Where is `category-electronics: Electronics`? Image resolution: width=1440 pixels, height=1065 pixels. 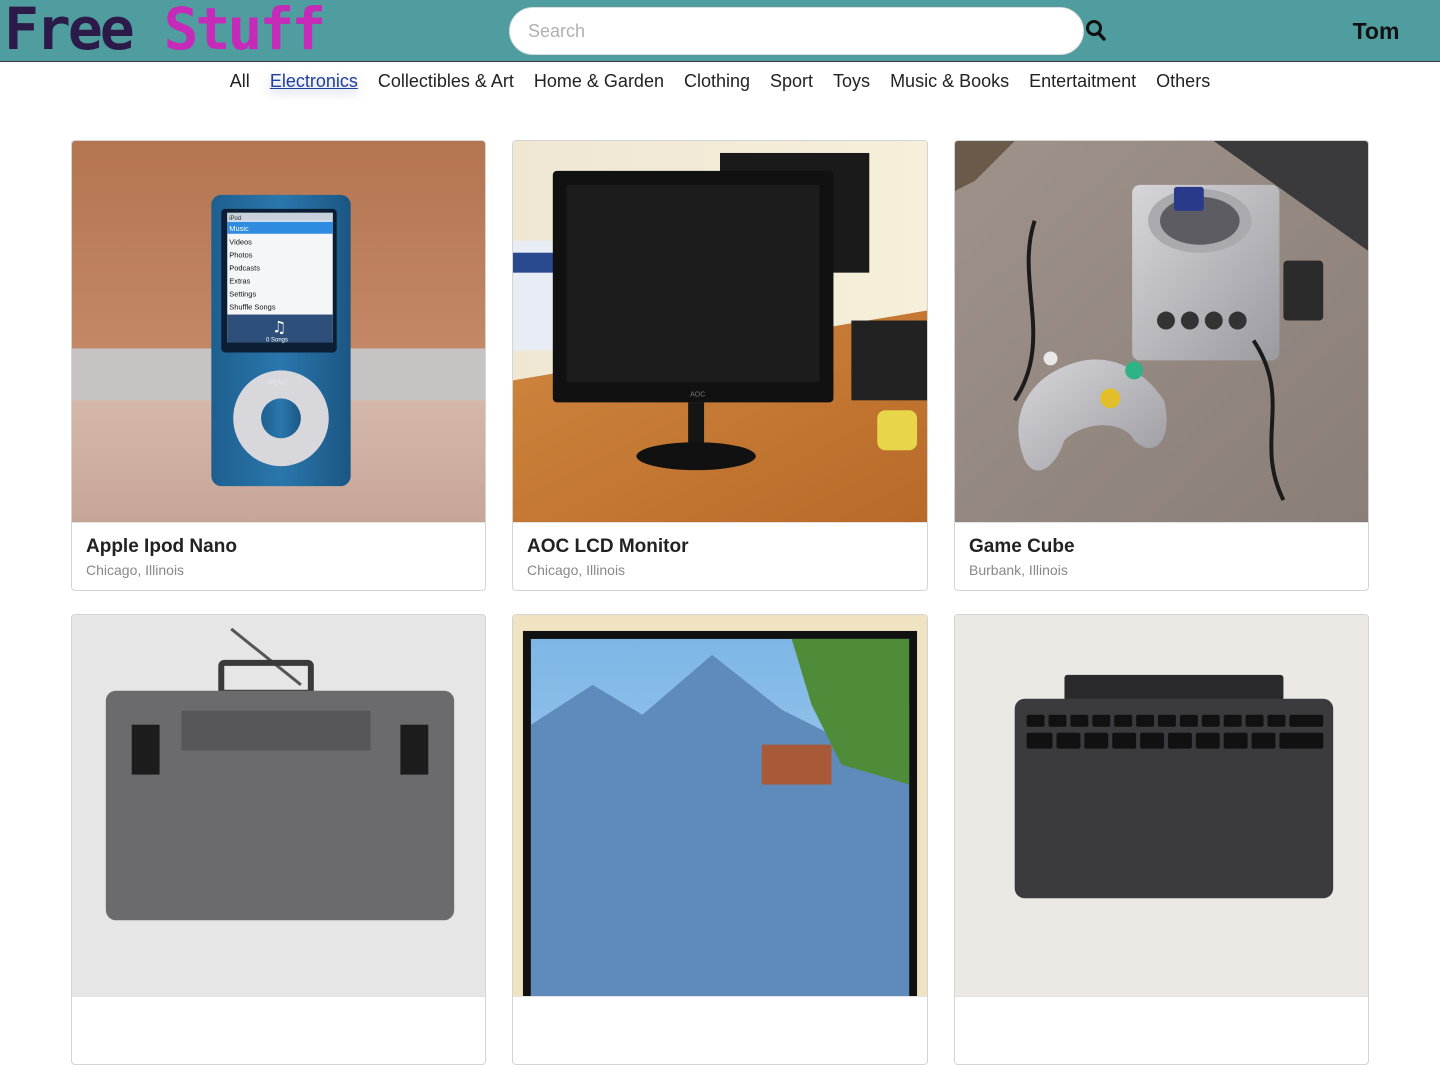 category-electronics: Electronics is located at coordinates (314, 81).